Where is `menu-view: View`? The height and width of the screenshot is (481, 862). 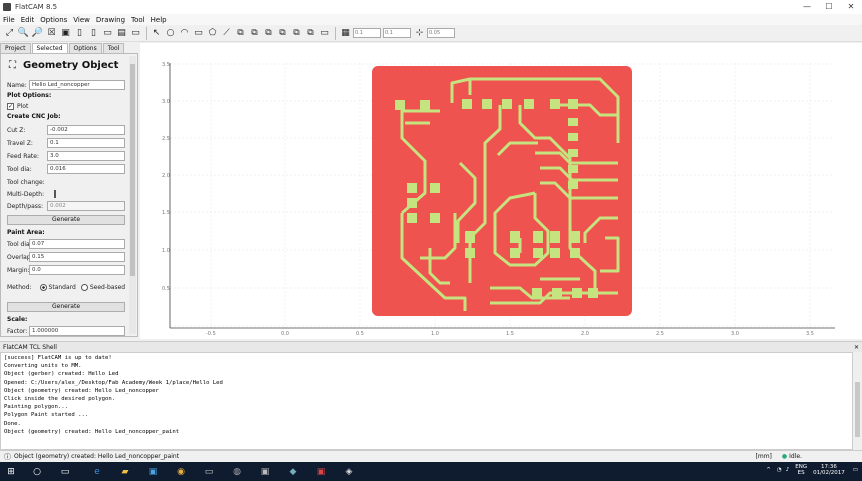 menu-view: View is located at coordinates (81, 20).